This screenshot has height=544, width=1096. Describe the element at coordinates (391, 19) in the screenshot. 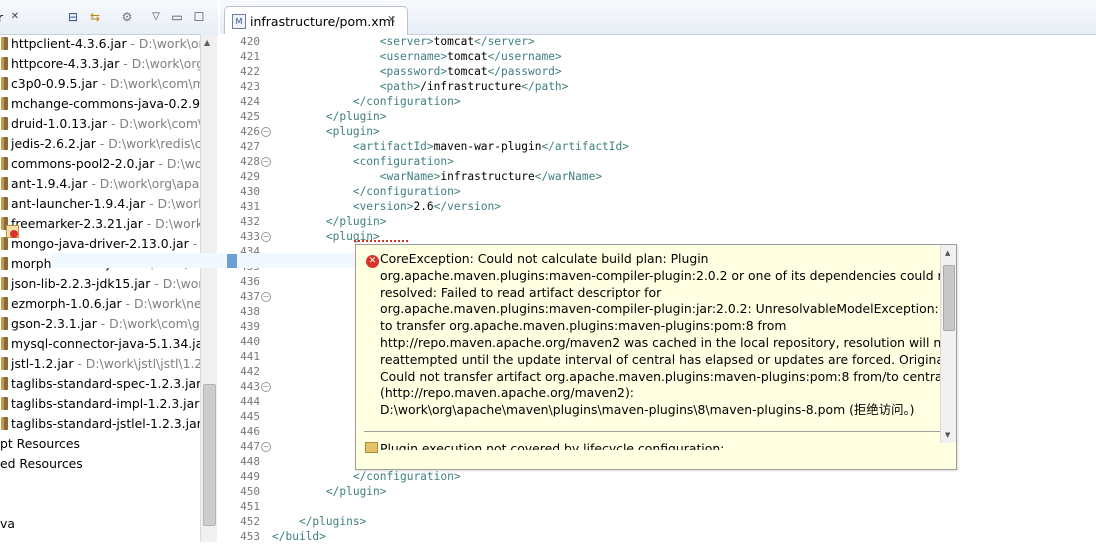

I see `tab-close-icon: ✕` at that location.